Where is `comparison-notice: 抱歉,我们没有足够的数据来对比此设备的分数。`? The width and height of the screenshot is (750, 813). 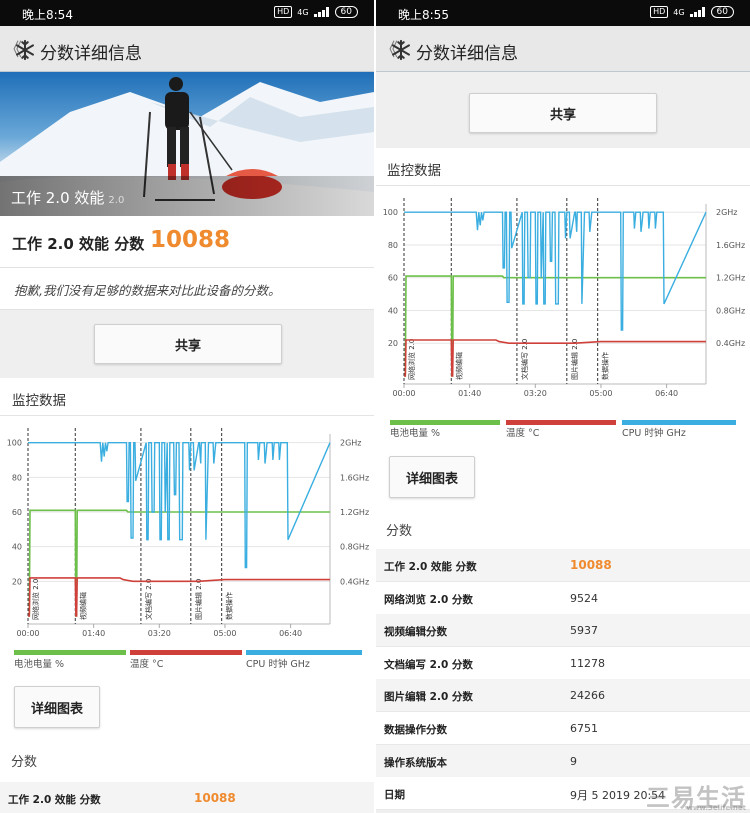 comparison-notice: 抱歉,我们没有足够的数据来对比此设备的分数。 is located at coordinates (187, 289).